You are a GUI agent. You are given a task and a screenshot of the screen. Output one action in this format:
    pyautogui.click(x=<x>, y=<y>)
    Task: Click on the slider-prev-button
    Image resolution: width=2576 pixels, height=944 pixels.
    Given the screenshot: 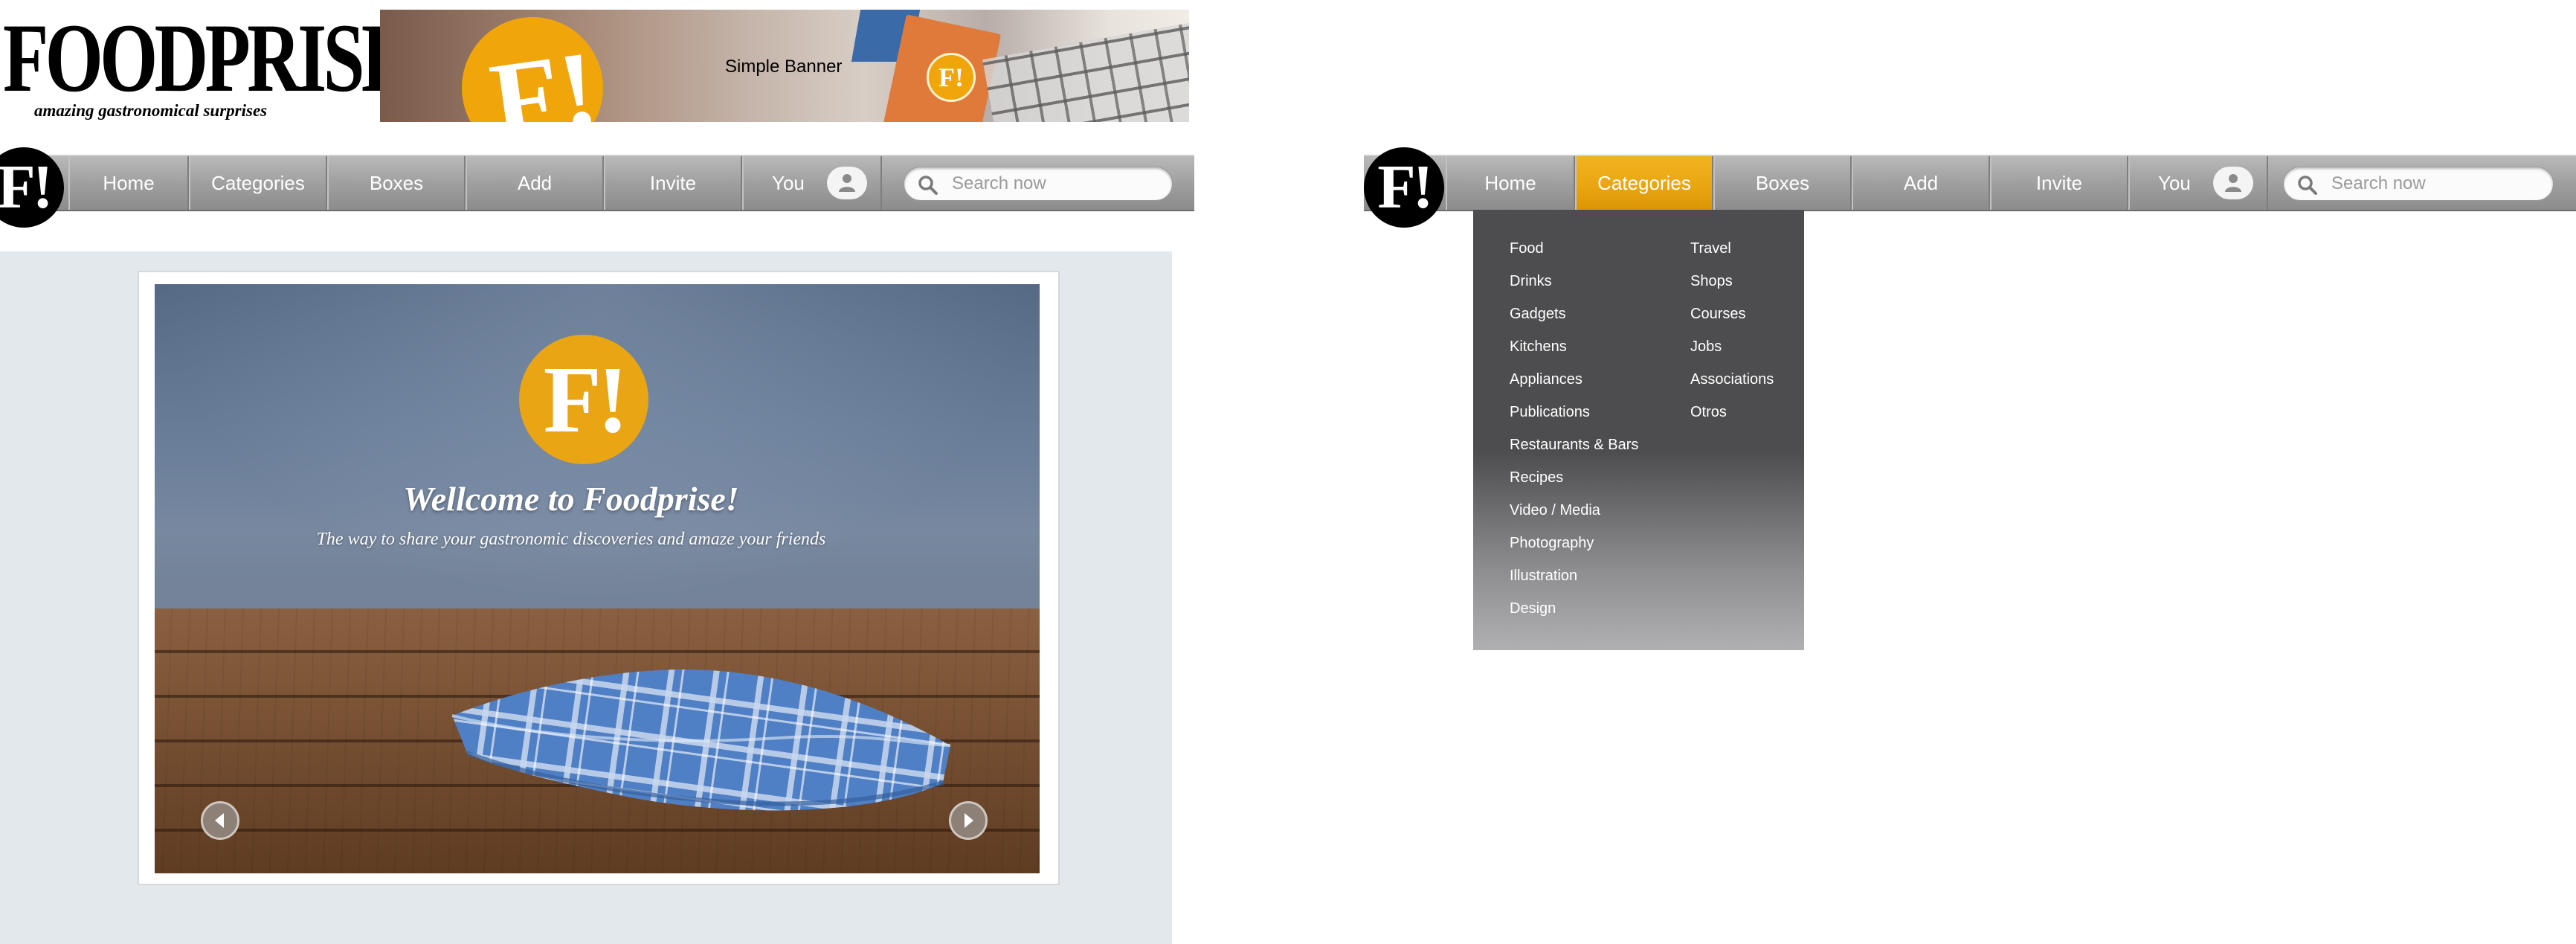 What is the action you would take?
    pyautogui.click(x=220, y=820)
    